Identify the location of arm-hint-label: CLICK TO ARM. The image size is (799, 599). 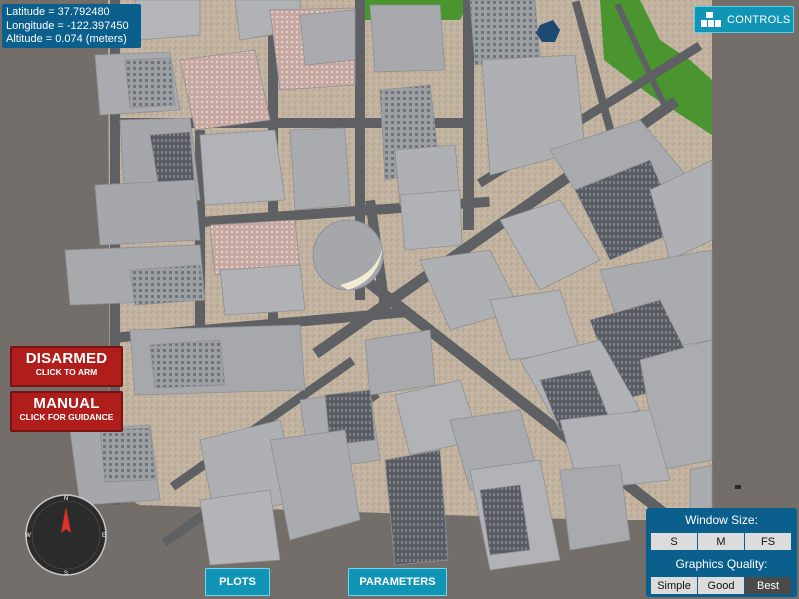
(66, 372).